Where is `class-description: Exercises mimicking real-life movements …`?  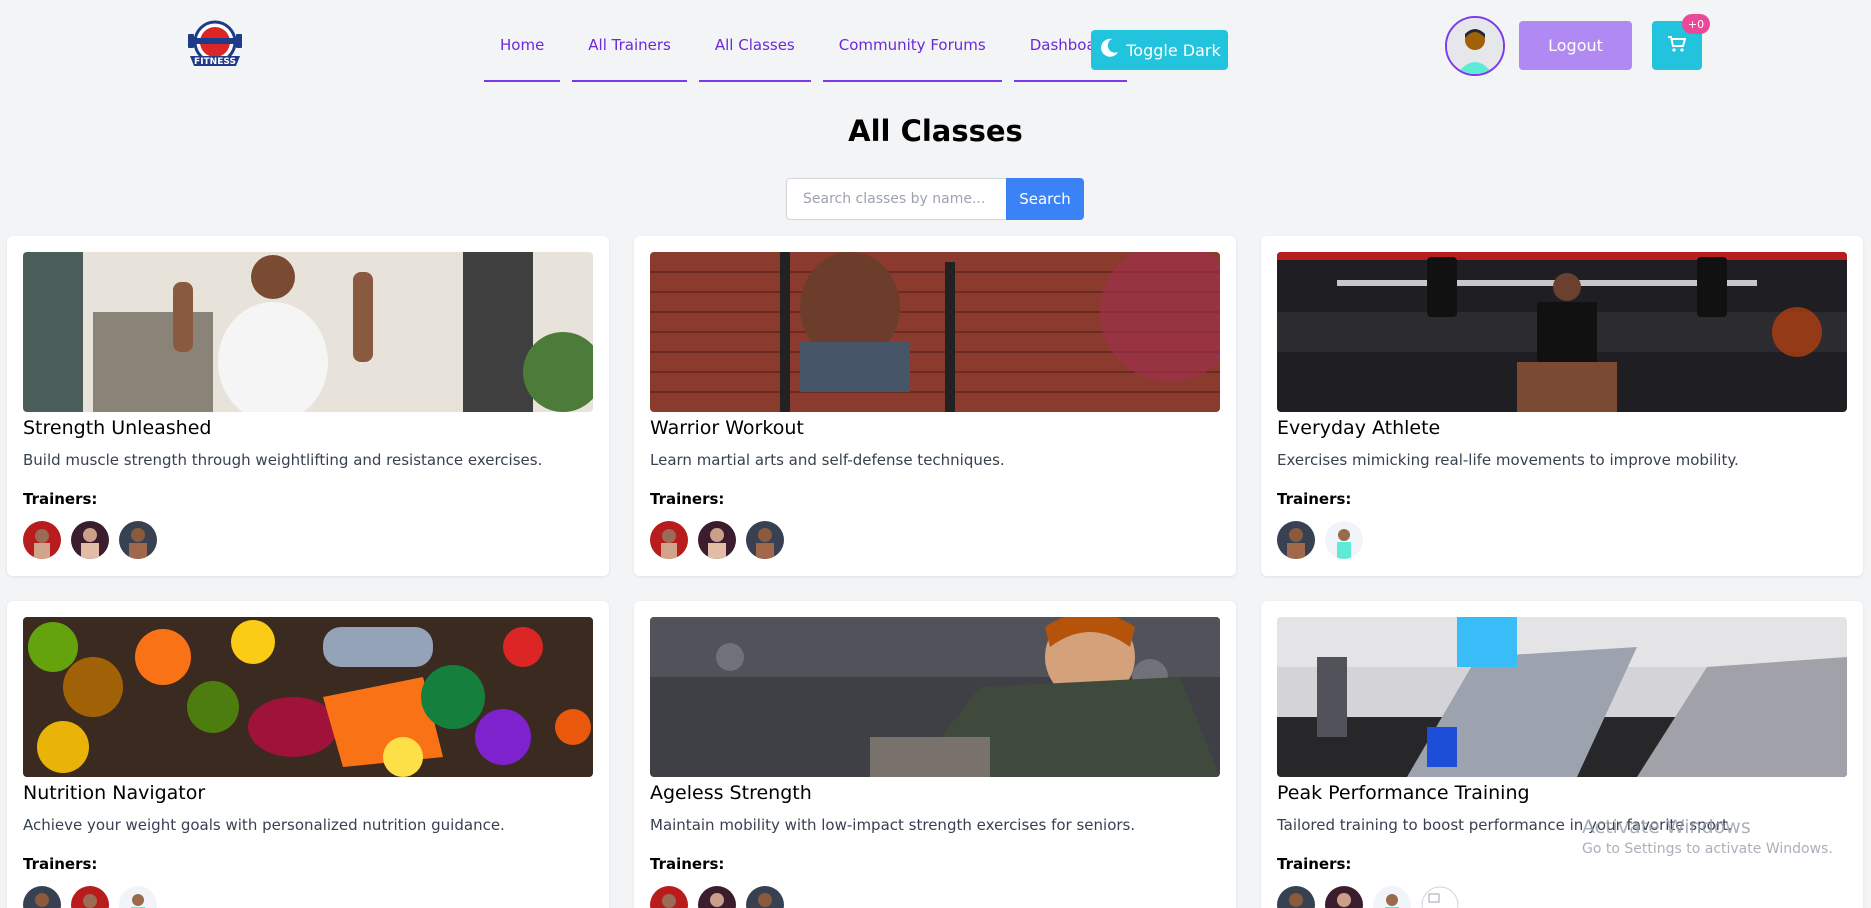 class-description: Exercises mimicking real-life movements … is located at coordinates (1508, 460).